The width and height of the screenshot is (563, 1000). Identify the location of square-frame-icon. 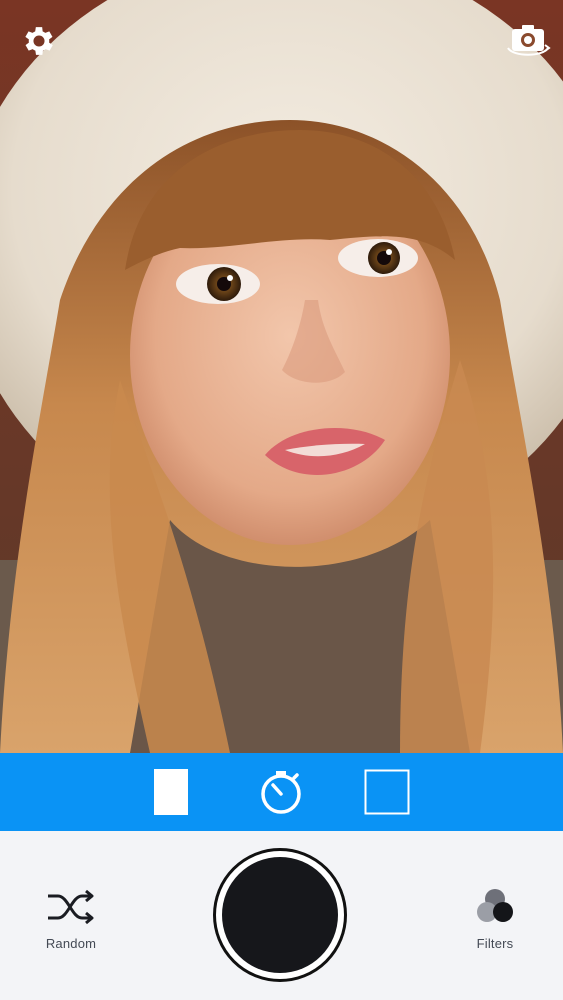
(387, 792).